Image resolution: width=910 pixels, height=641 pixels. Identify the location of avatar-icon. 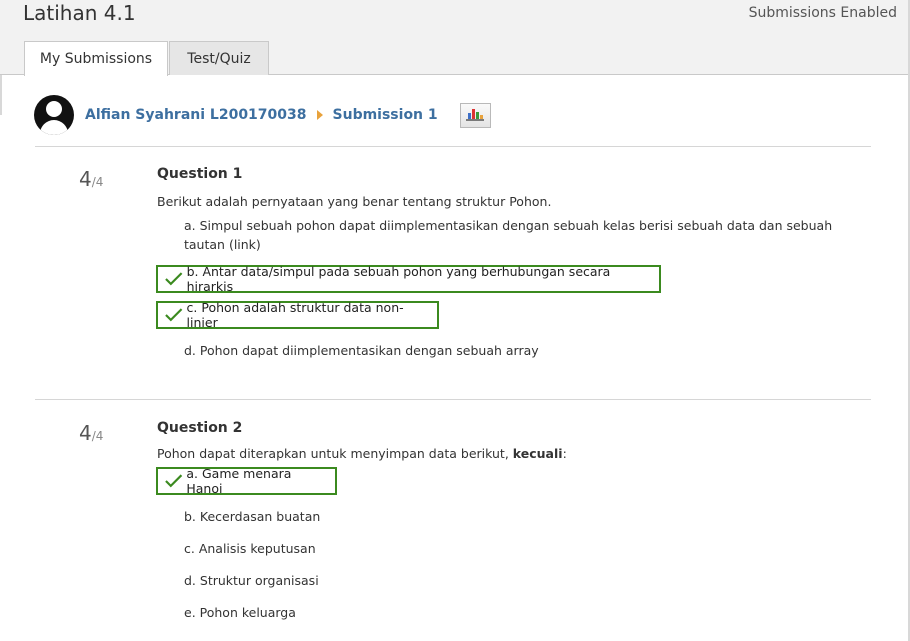
(54, 115).